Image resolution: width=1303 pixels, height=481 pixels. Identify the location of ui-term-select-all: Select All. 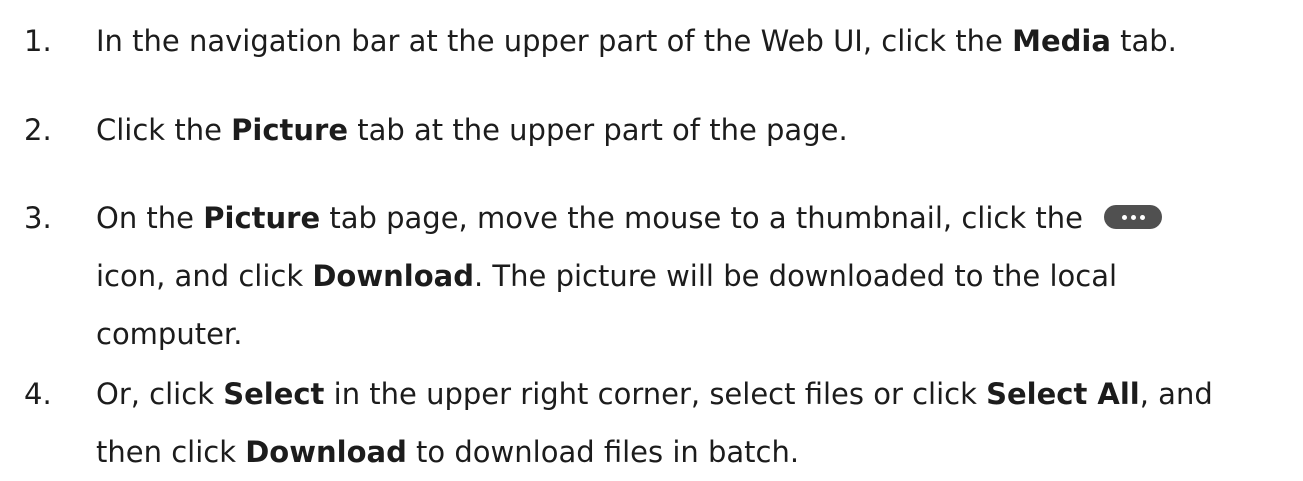
(1063, 394).